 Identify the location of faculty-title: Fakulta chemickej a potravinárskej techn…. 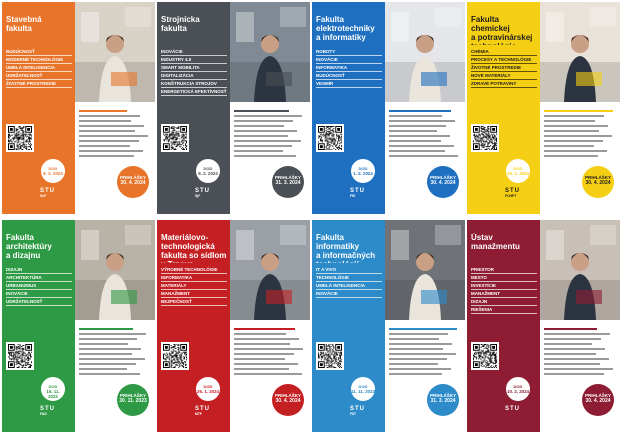
(502, 30).